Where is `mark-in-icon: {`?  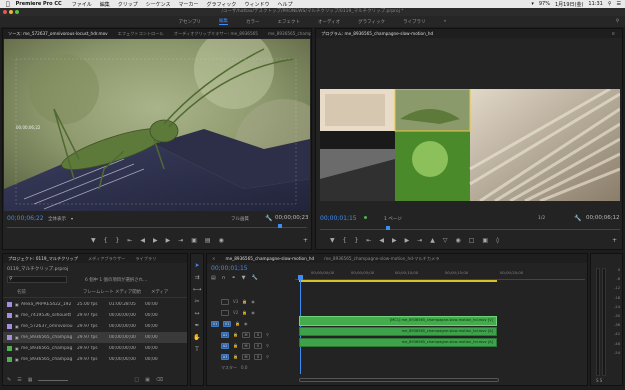
mark-in-icon: { is located at coordinates (106, 240).